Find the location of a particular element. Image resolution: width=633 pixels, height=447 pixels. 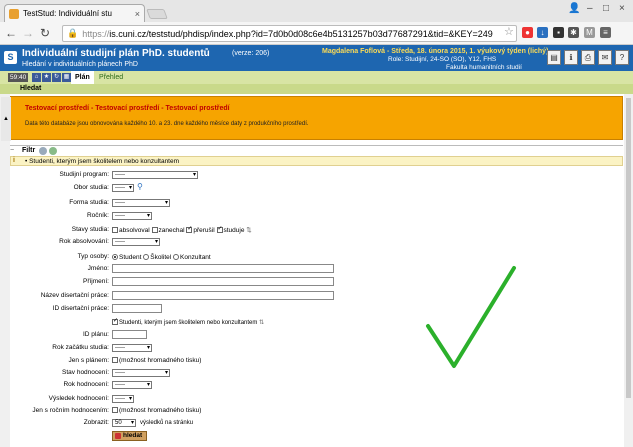

browser-tab: TestStud: Individuální stu × is located at coordinates (74, 13).